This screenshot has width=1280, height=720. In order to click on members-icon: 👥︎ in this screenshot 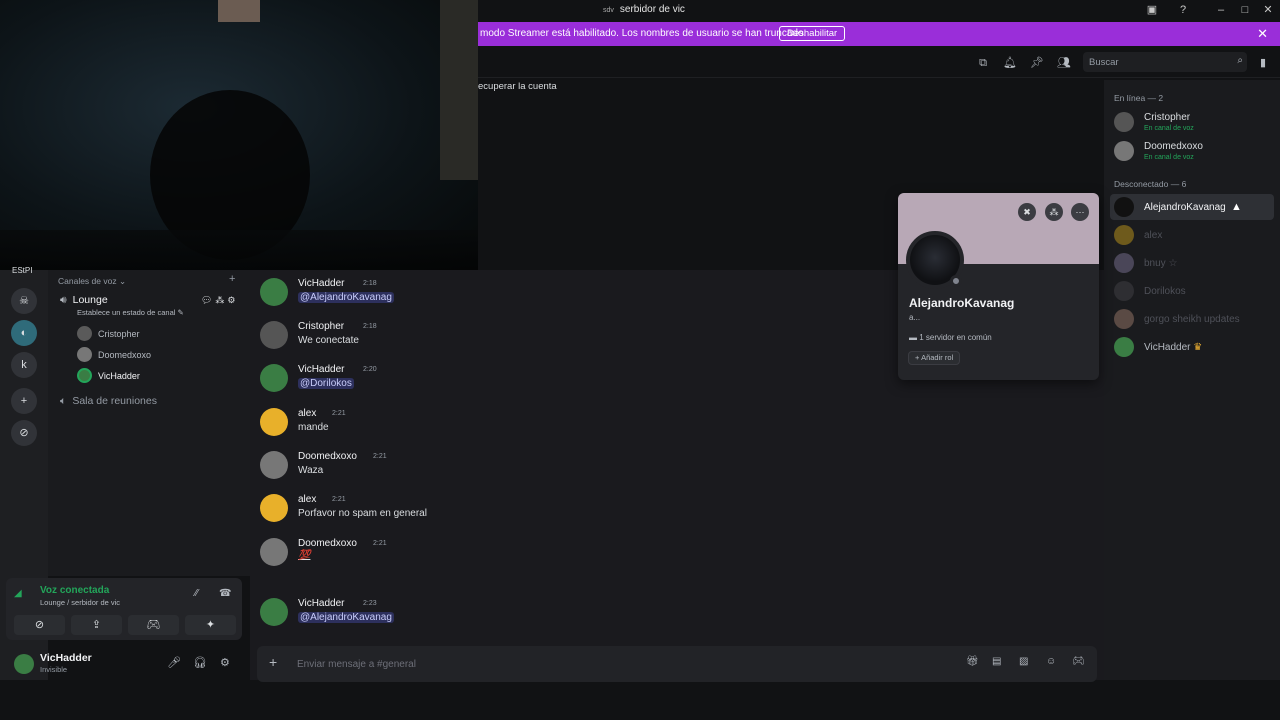, I will do `click(1064, 63)`.